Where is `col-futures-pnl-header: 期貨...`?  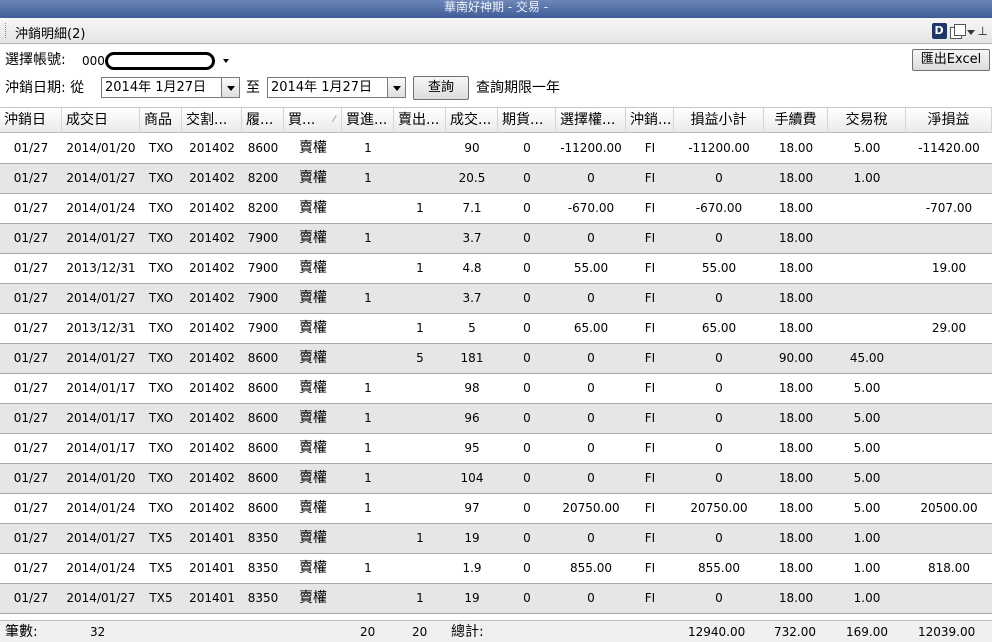
col-futures-pnl-header: 期貨... is located at coordinates (527, 120).